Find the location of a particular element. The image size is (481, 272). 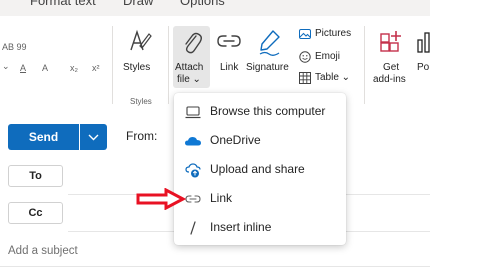

onedrive-cloud-icon is located at coordinates (193, 141).